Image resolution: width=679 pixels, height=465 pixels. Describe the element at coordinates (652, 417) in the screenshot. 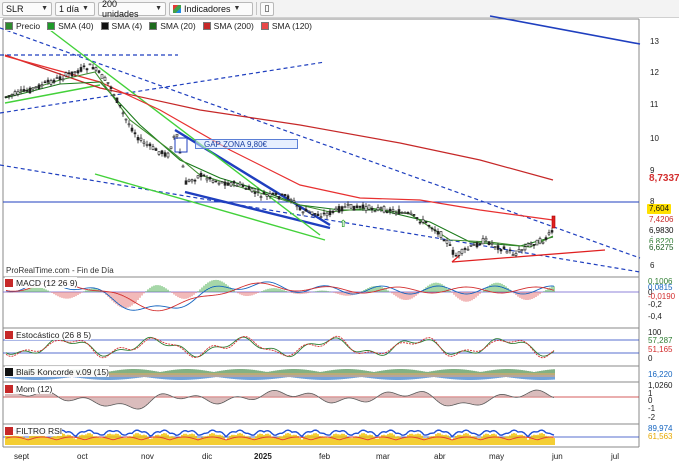

I see `momentum-tick-label: -2` at that location.